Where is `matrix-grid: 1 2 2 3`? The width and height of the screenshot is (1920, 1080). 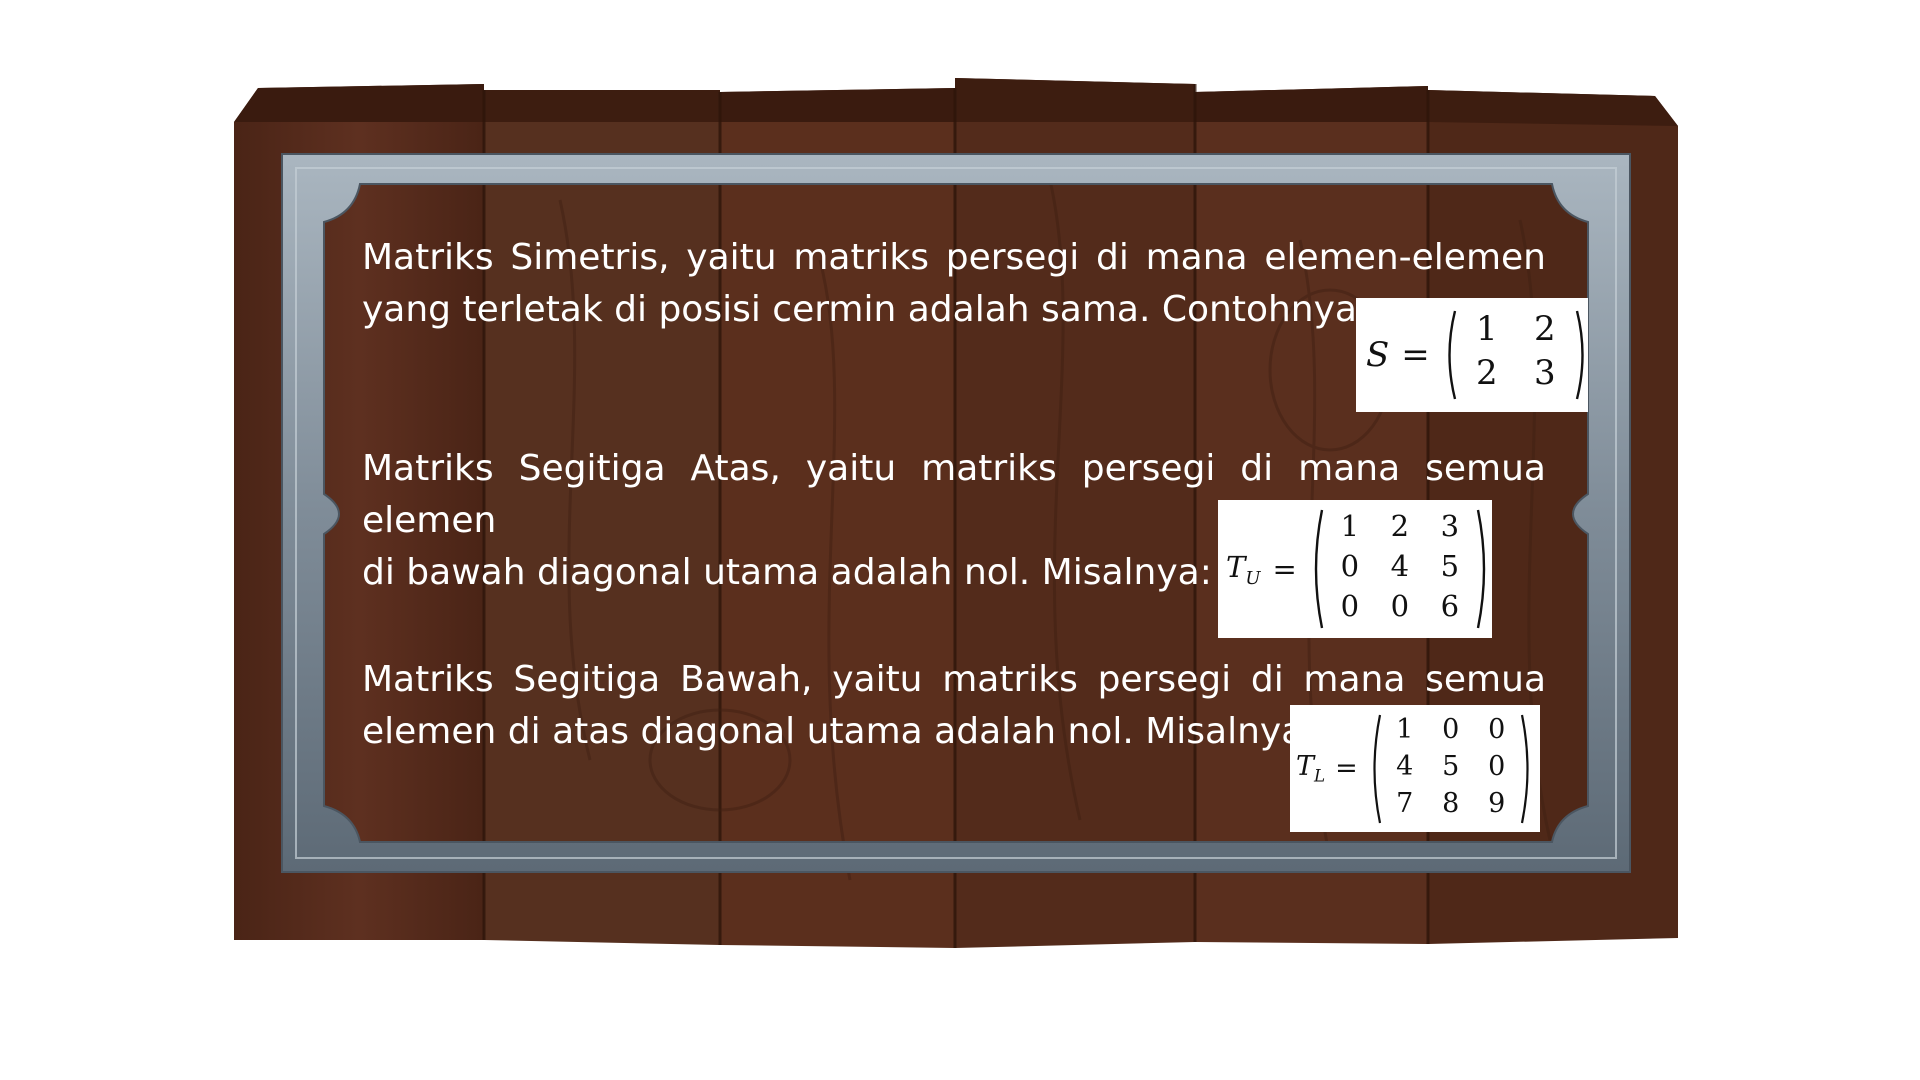
matrix-grid: 1 2 2 3 is located at coordinates (1516, 355).